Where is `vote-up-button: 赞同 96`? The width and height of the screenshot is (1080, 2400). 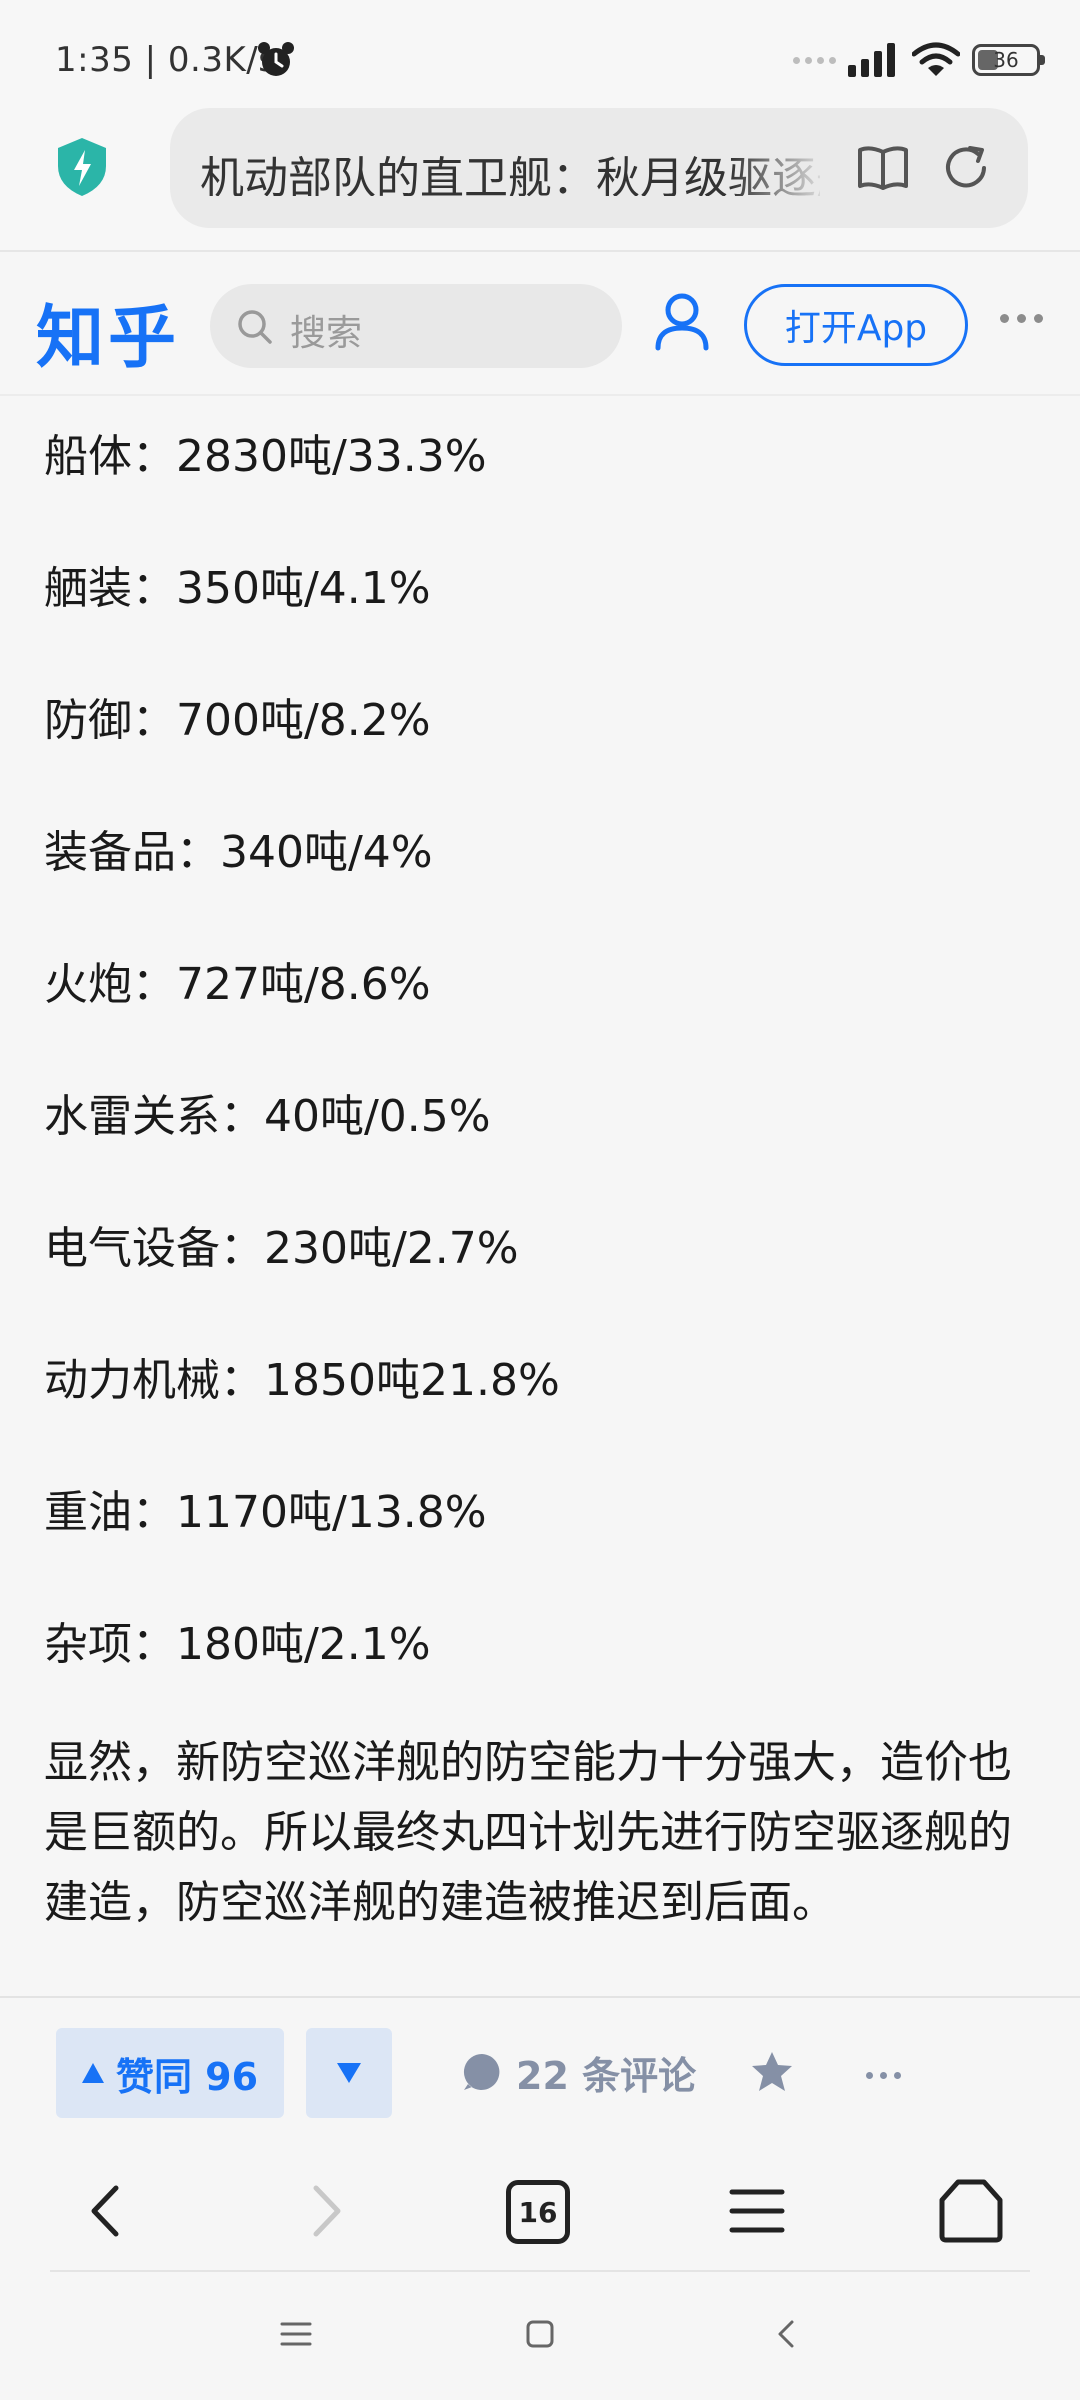 vote-up-button: 赞同 96 is located at coordinates (170, 2073).